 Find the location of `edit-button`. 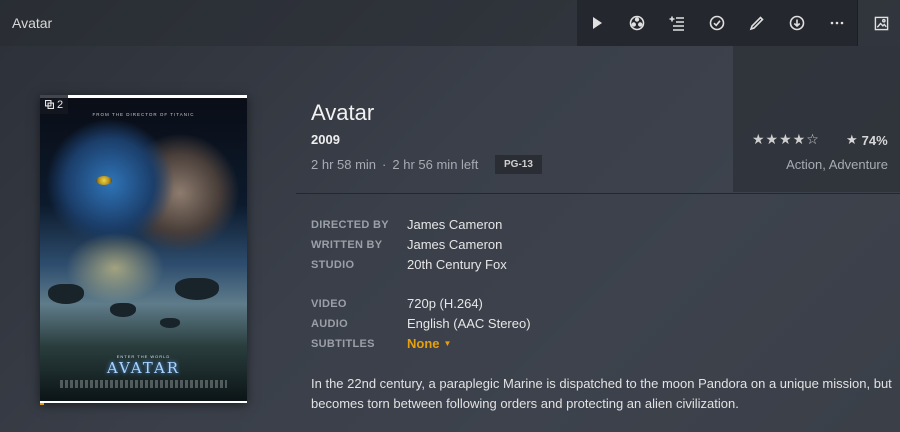

edit-button is located at coordinates (757, 23).